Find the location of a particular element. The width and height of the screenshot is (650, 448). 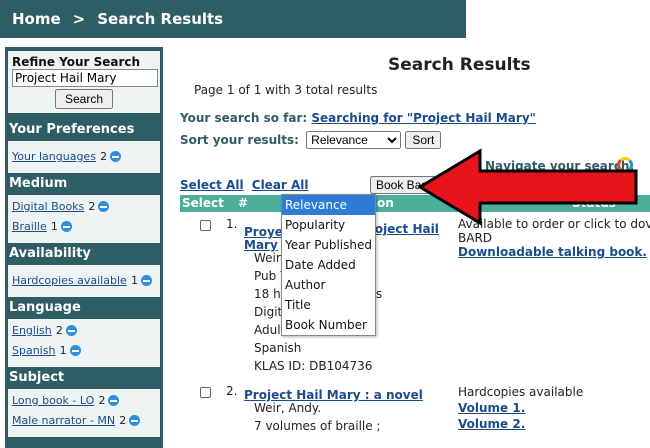

sidebar-item-braille: Braille is located at coordinates (29, 226).